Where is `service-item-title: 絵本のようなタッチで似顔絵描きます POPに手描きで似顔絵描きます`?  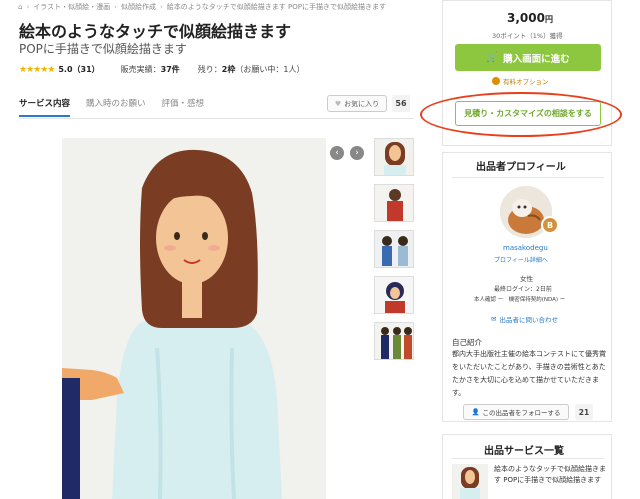 service-item-title: 絵本のようなタッチで似顔絵描きます POPに手描きで似顔絵描きます is located at coordinates (550, 475).